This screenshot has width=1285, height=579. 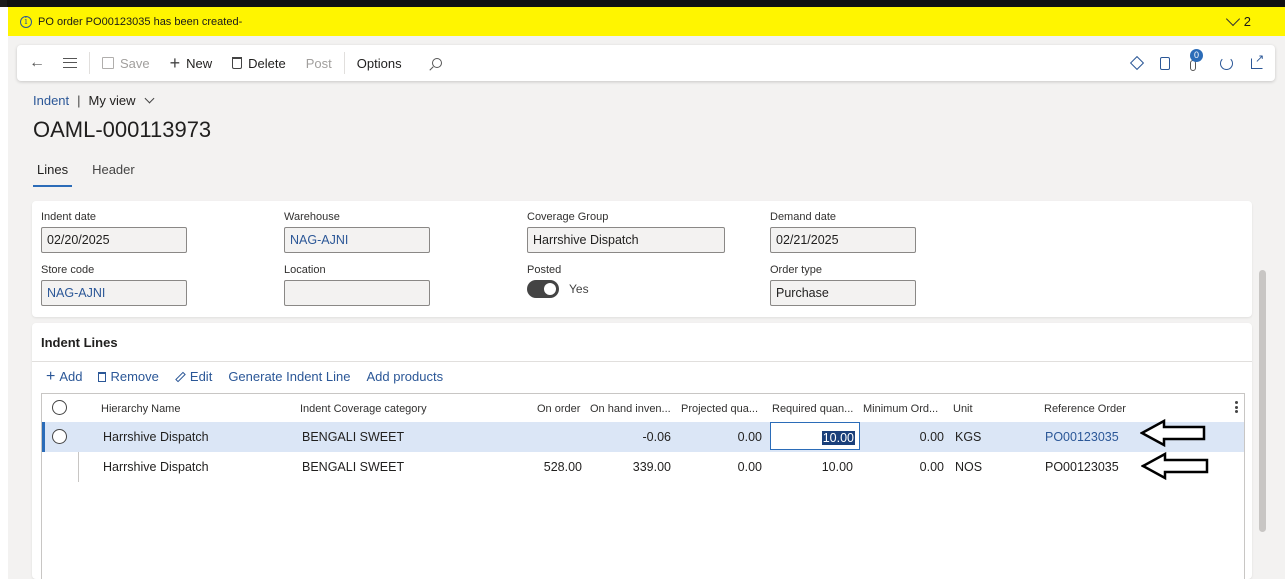 I want to click on required-quantity-value: 10.00, so click(x=838, y=438).